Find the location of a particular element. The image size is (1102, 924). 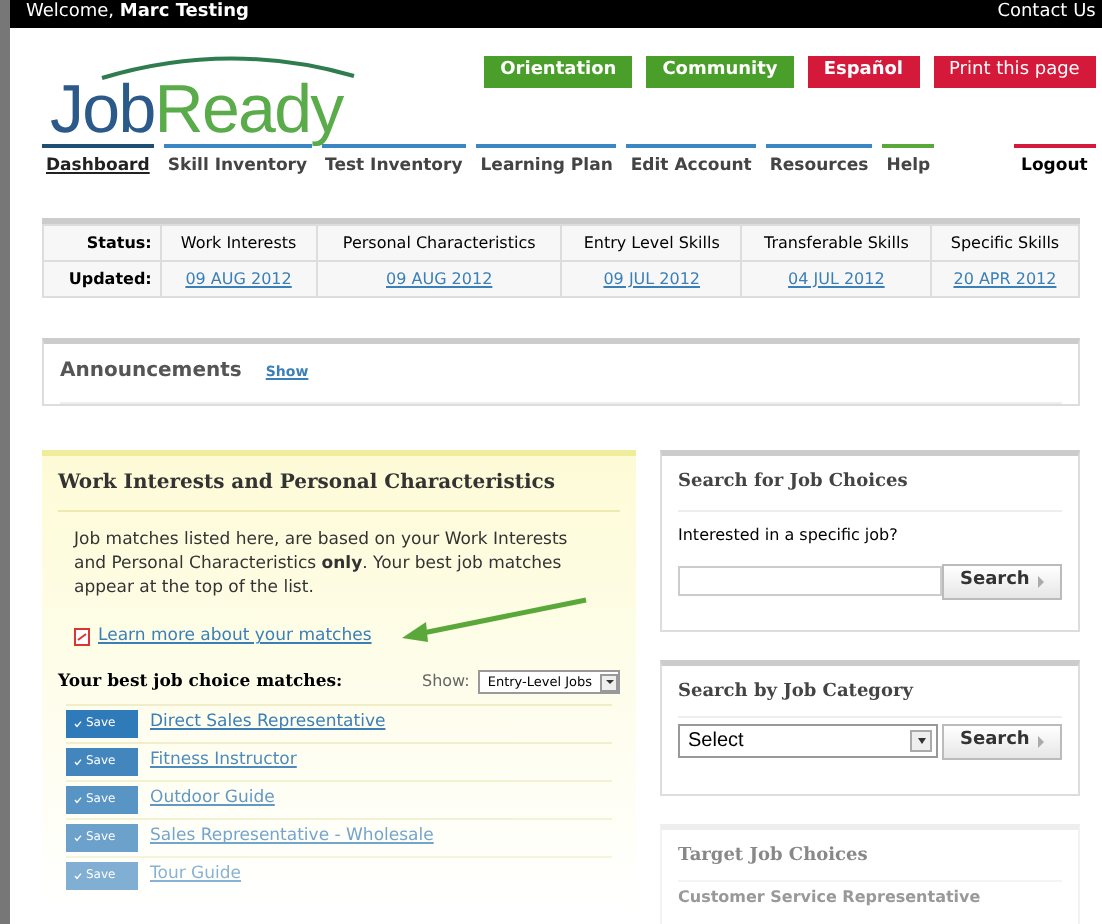

column-header: Transferable Skills is located at coordinates (836, 243).